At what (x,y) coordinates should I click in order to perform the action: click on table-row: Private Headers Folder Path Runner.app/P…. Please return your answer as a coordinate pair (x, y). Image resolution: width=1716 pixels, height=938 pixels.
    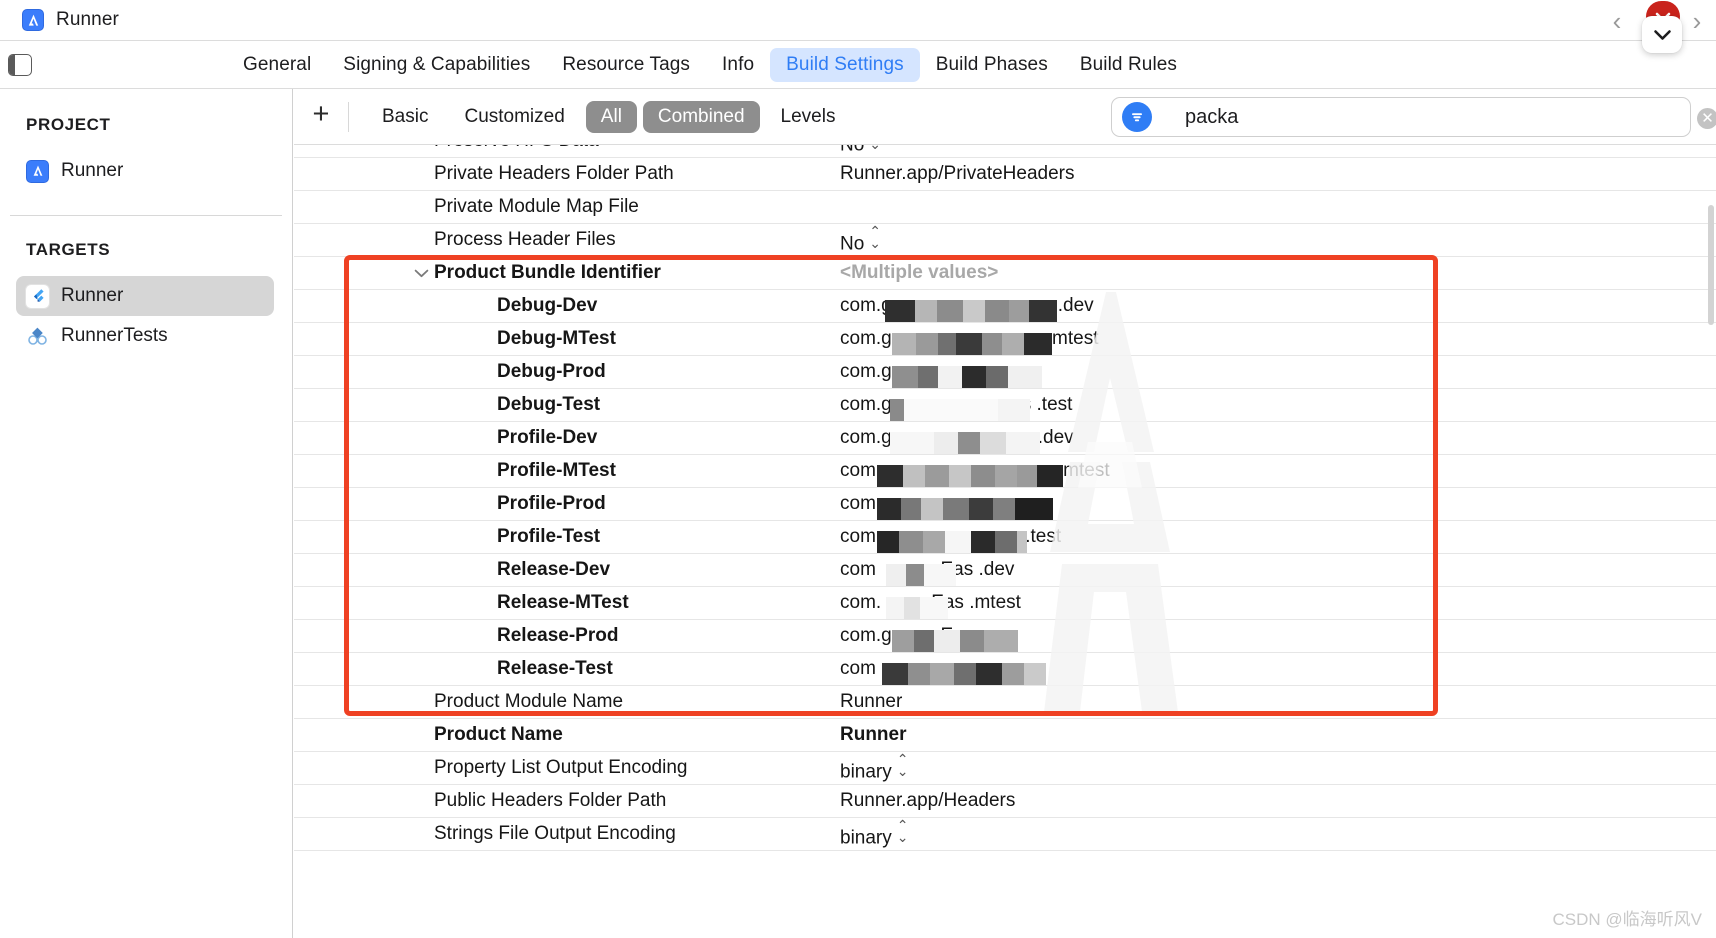
    Looking at the image, I should click on (1005, 174).